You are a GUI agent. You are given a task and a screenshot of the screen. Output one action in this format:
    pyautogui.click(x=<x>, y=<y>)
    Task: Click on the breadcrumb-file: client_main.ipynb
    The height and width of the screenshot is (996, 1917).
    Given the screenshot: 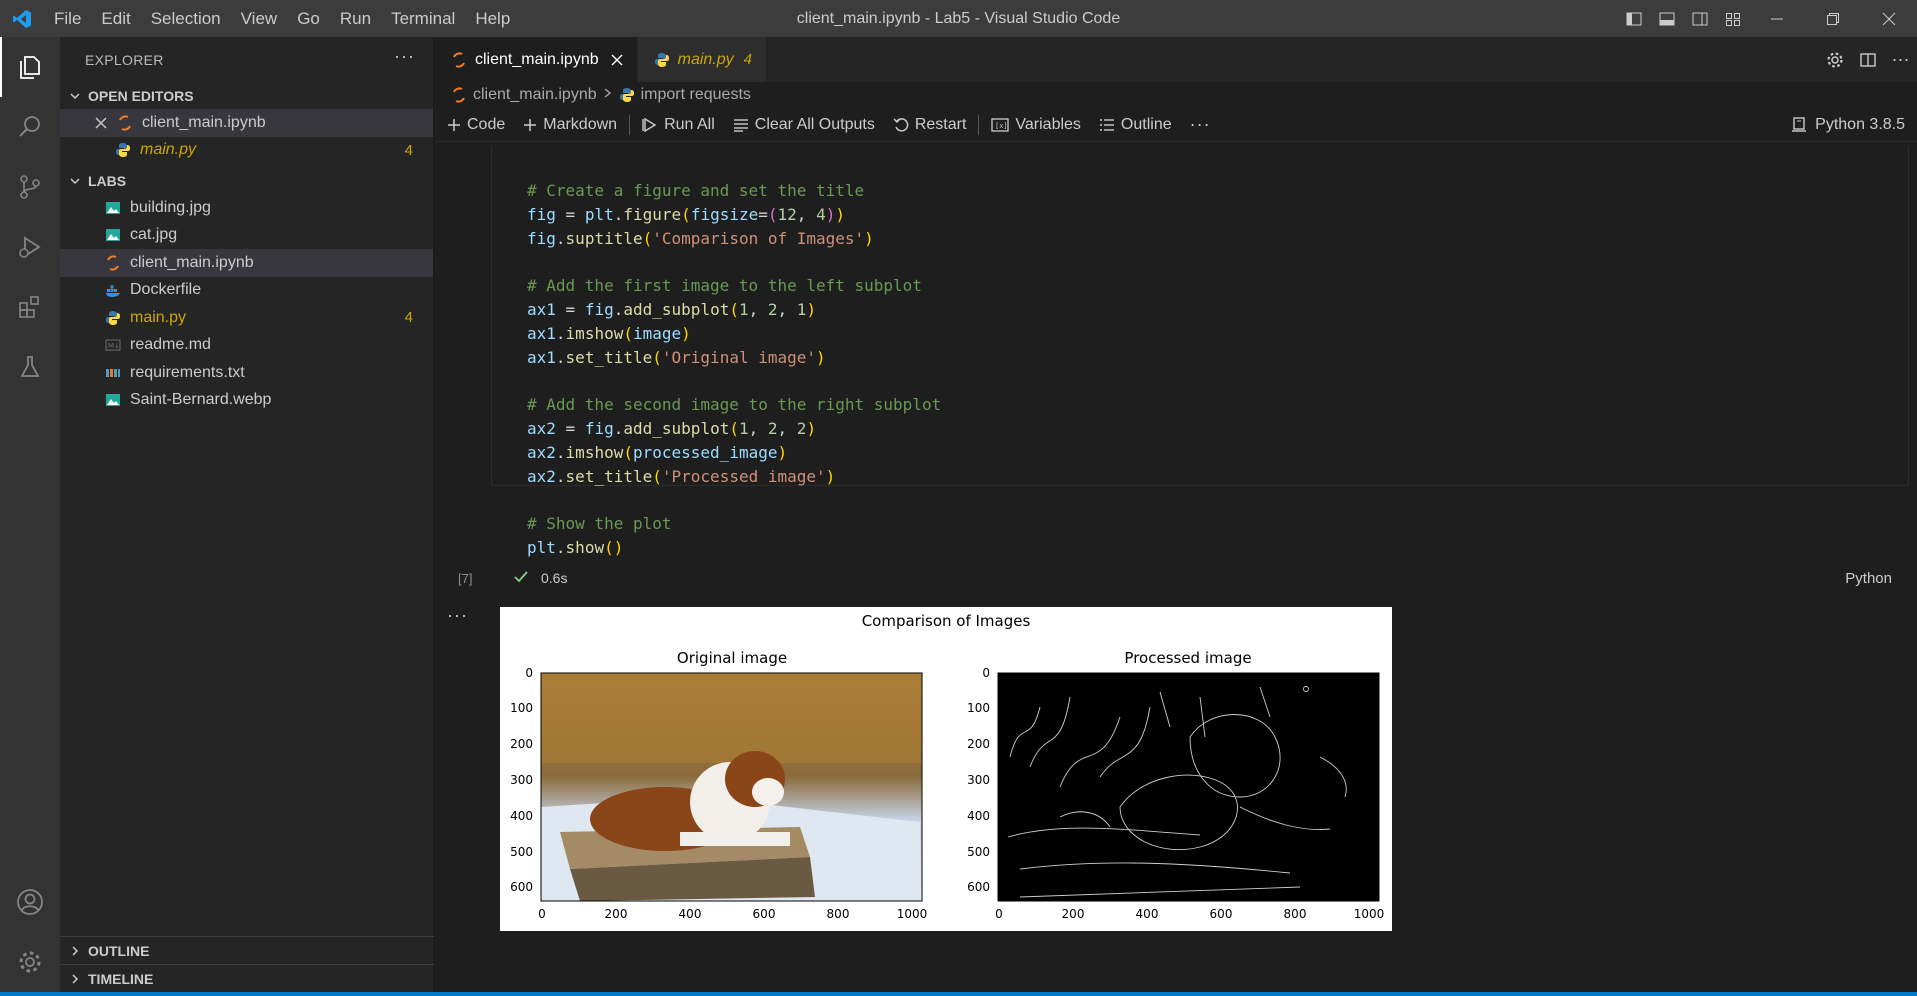 What is the action you would take?
    pyautogui.click(x=535, y=95)
    